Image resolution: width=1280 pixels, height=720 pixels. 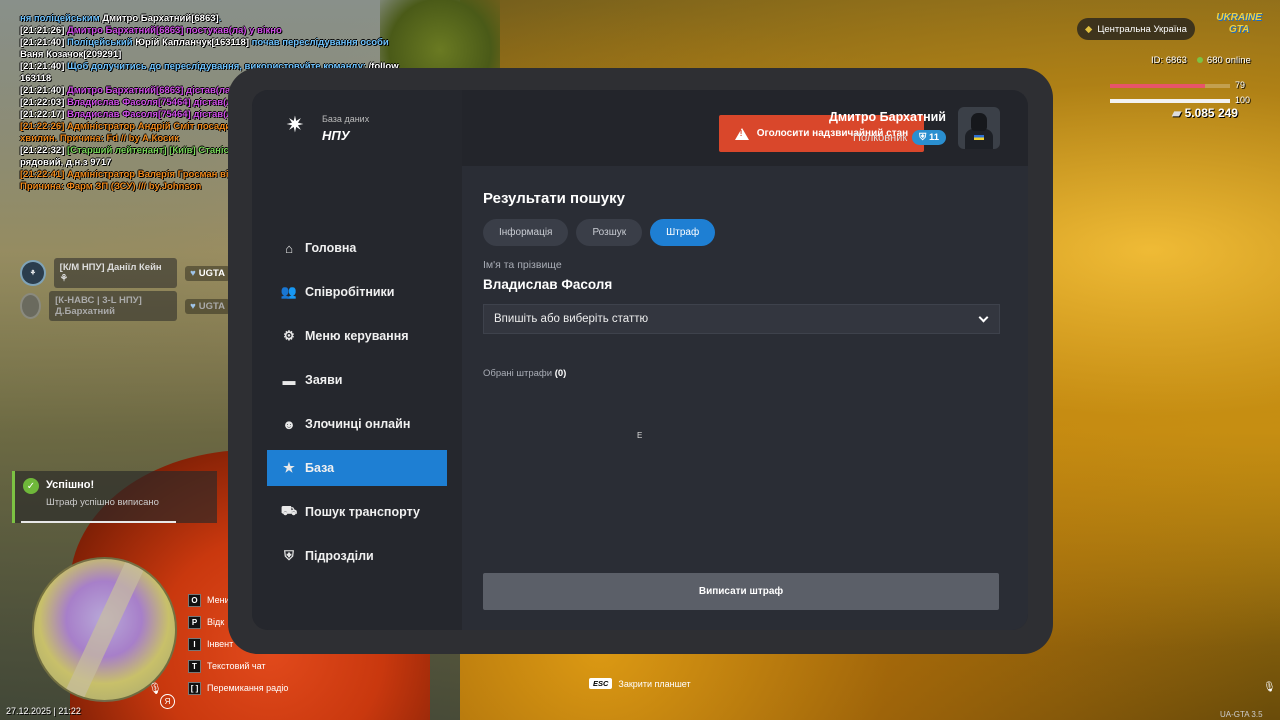 I want to click on armor-bar, so click(x=1170, y=101).